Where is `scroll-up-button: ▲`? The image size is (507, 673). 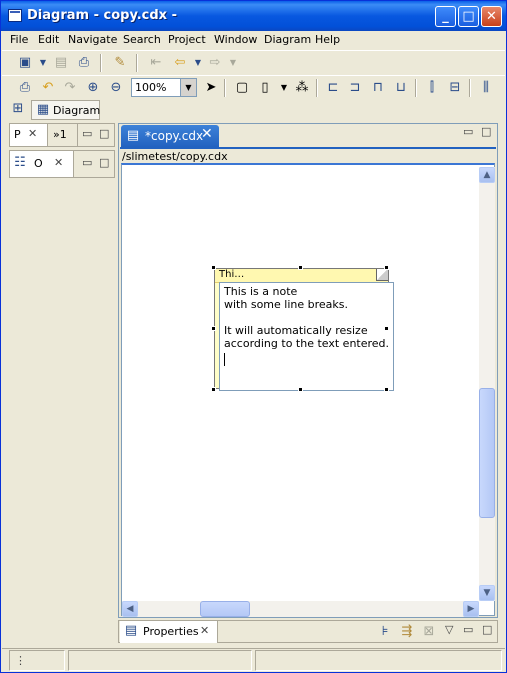
scroll-up-button: ▲ is located at coordinates (487, 175).